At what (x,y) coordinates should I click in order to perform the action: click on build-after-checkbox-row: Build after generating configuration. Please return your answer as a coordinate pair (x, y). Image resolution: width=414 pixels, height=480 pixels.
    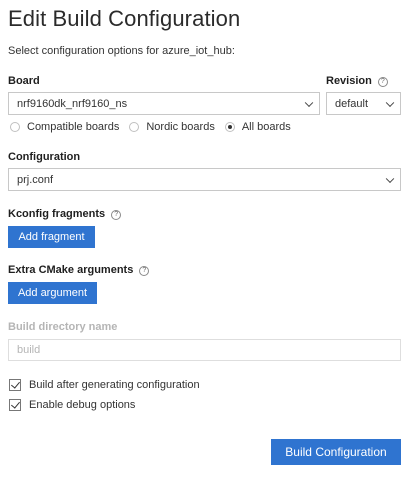
    Looking at the image, I should click on (104, 385).